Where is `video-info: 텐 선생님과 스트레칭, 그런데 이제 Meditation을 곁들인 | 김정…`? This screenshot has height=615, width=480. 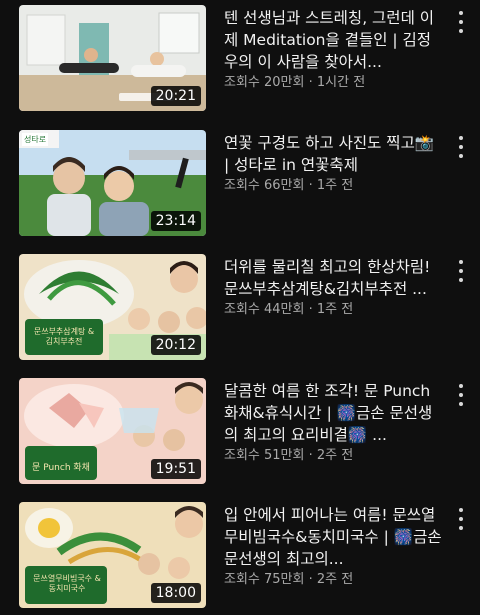
video-info: 텐 선생님과 스트레칭, 그런데 이제 Meditation을 곁들인 | 김정… is located at coordinates (333, 49).